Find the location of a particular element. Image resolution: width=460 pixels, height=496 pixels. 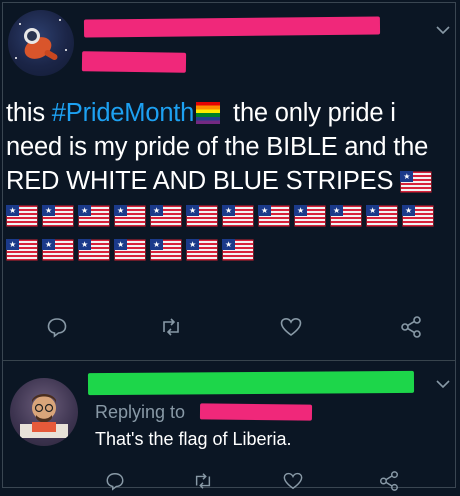

redacted-handle is located at coordinates (134, 62).